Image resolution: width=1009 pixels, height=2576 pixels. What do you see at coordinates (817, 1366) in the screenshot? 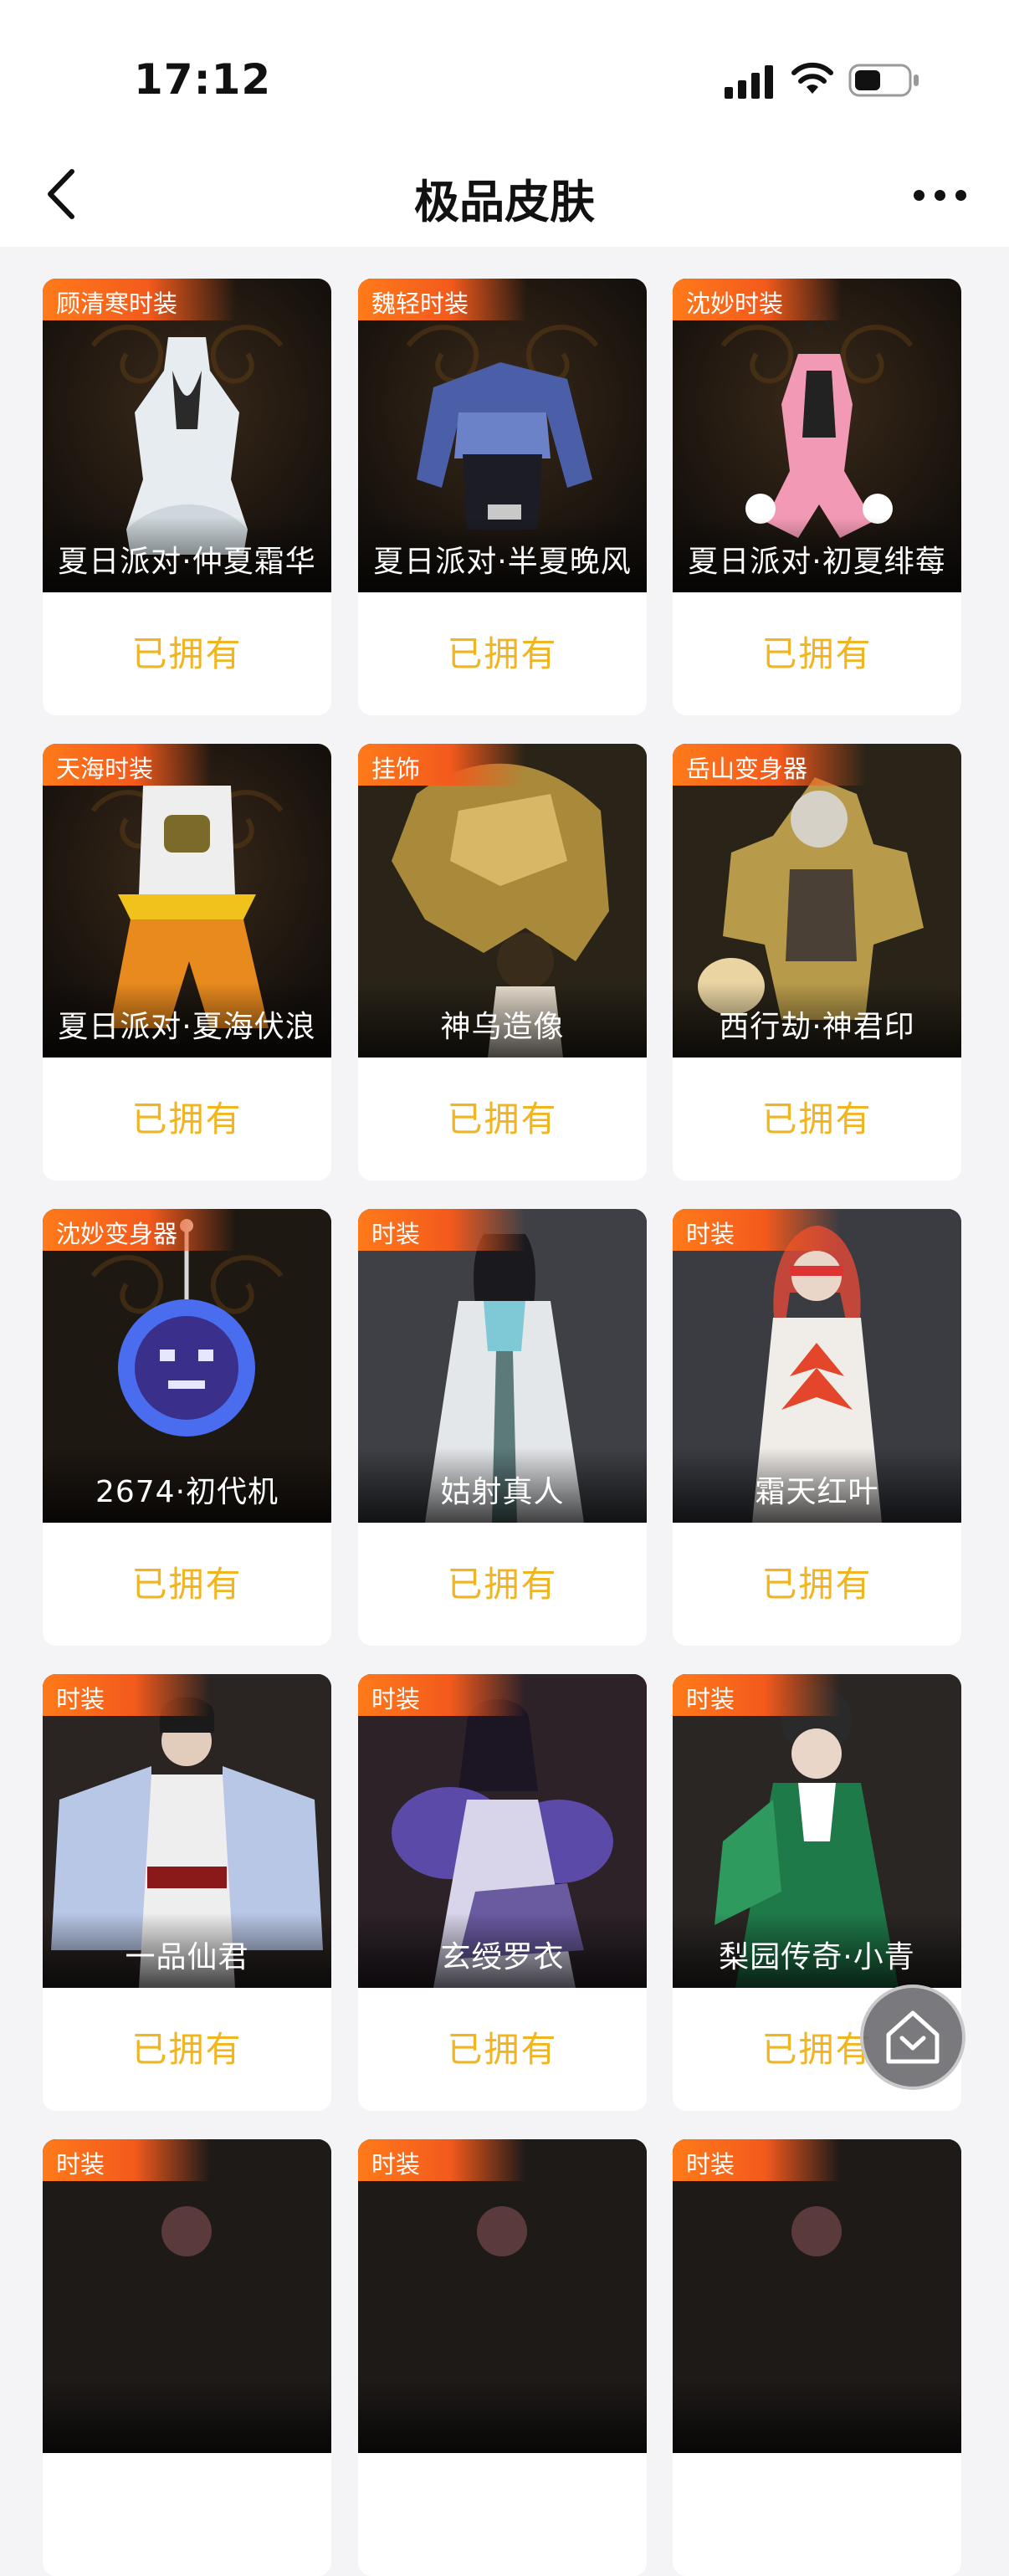
I see `skin-thumbnail: 霜天红叶 时装` at bounding box center [817, 1366].